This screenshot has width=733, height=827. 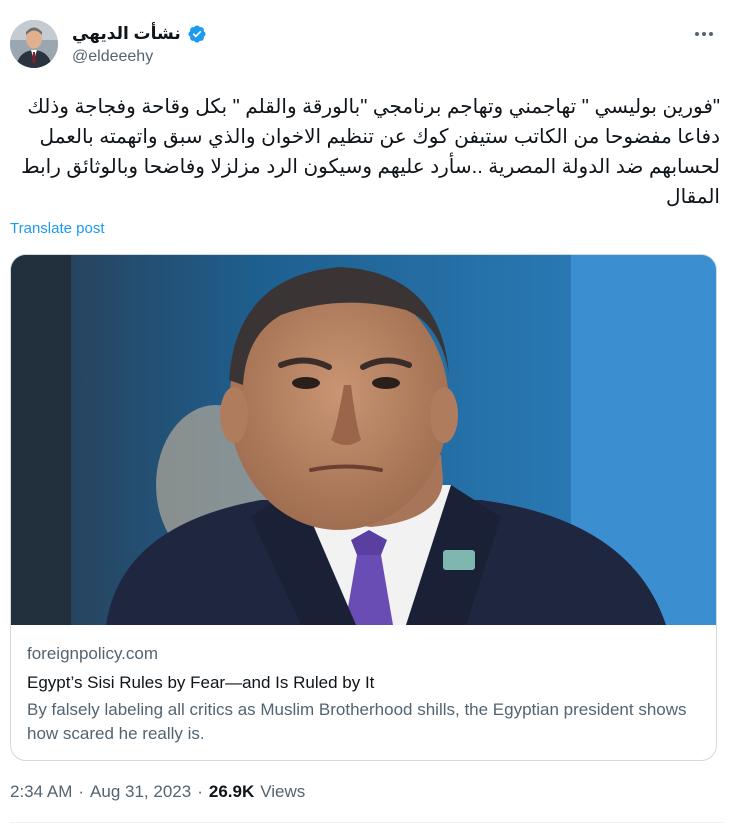 I want to click on bottom-divider, so click(x=366, y=822).